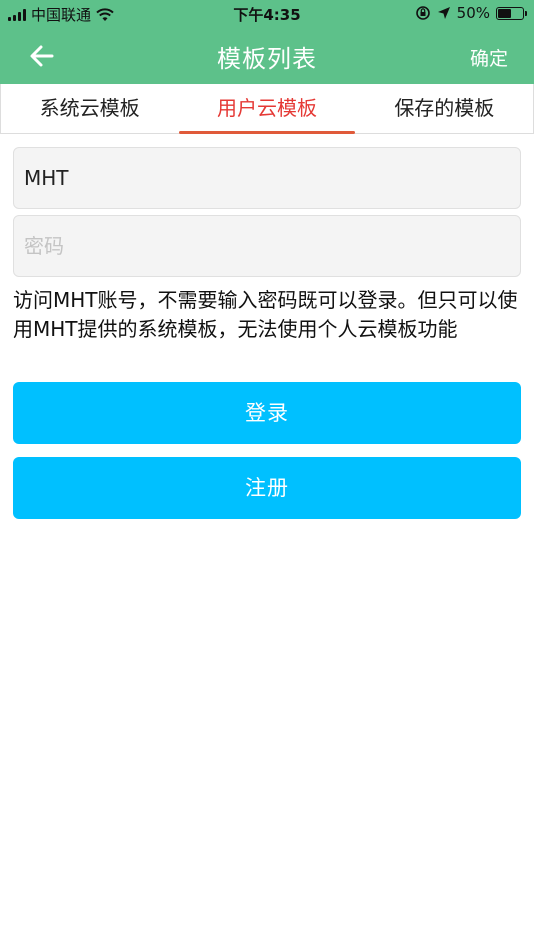 This screenshot has height=950, width=534. I want to click on tab-user-cloud-templates: 用户云模板, so click(266, 109).